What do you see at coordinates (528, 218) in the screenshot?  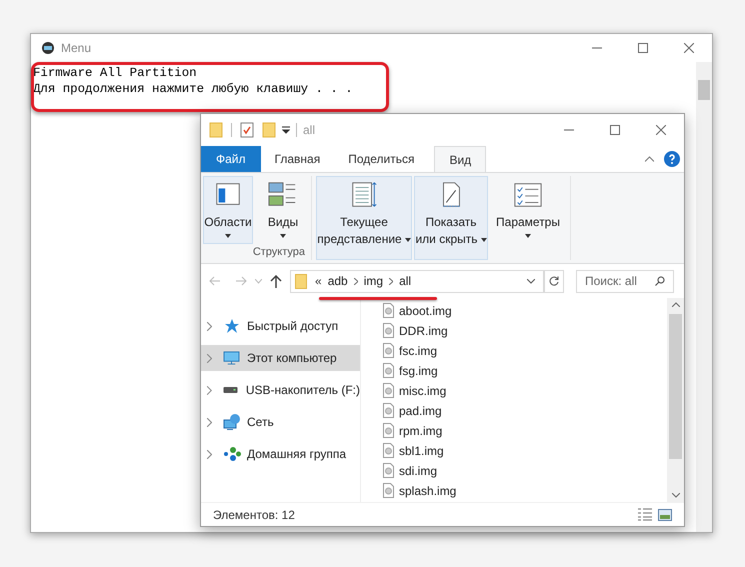 I see `ribbon-button: Параметры` at bounding box center [528, 218].